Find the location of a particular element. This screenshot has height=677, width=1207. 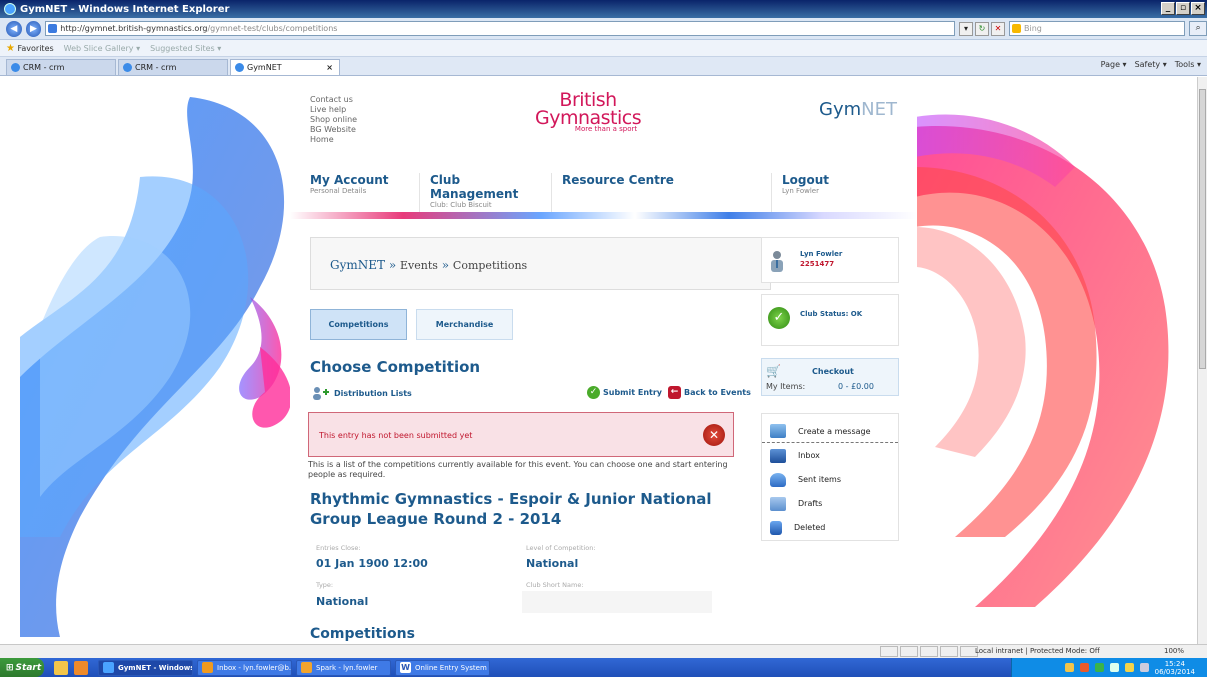

favorites-button: ★ Favorites is located at coordinates (30, 48).